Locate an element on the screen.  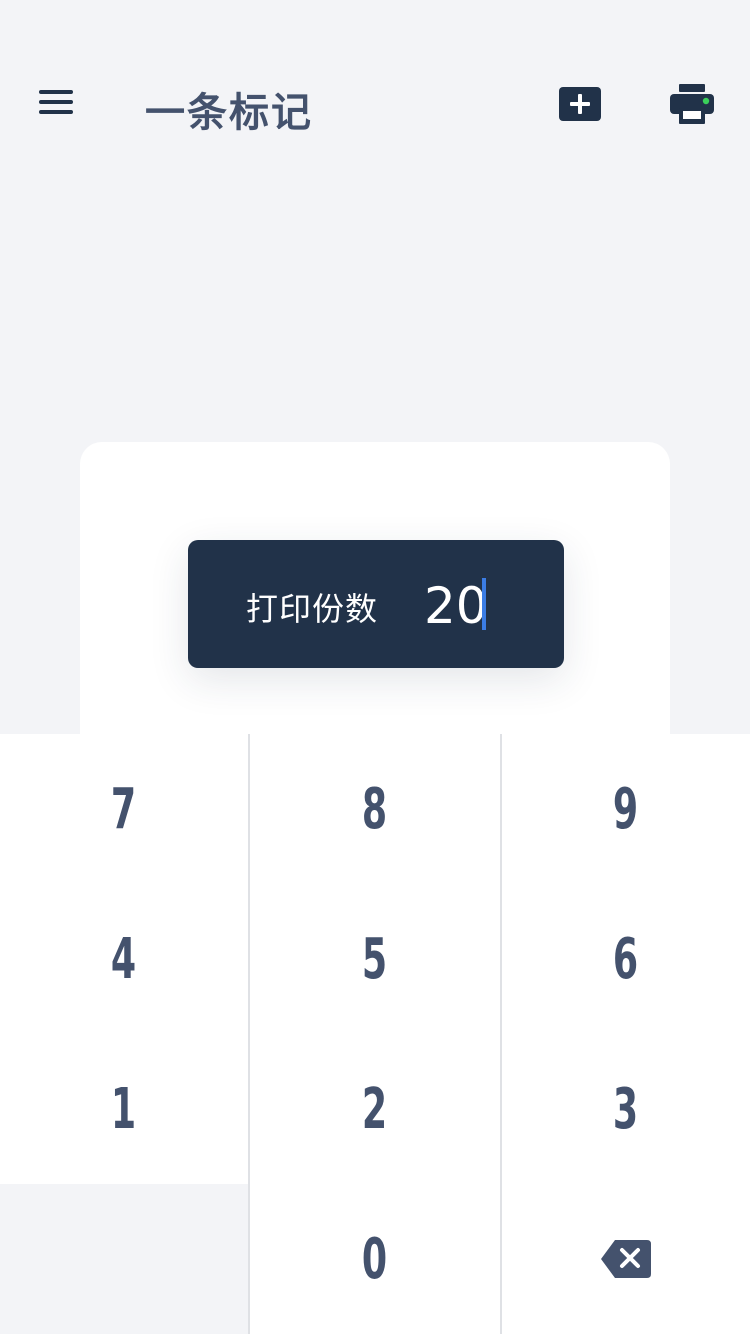
key-2: 2 is located at coordinates (375, 1109).